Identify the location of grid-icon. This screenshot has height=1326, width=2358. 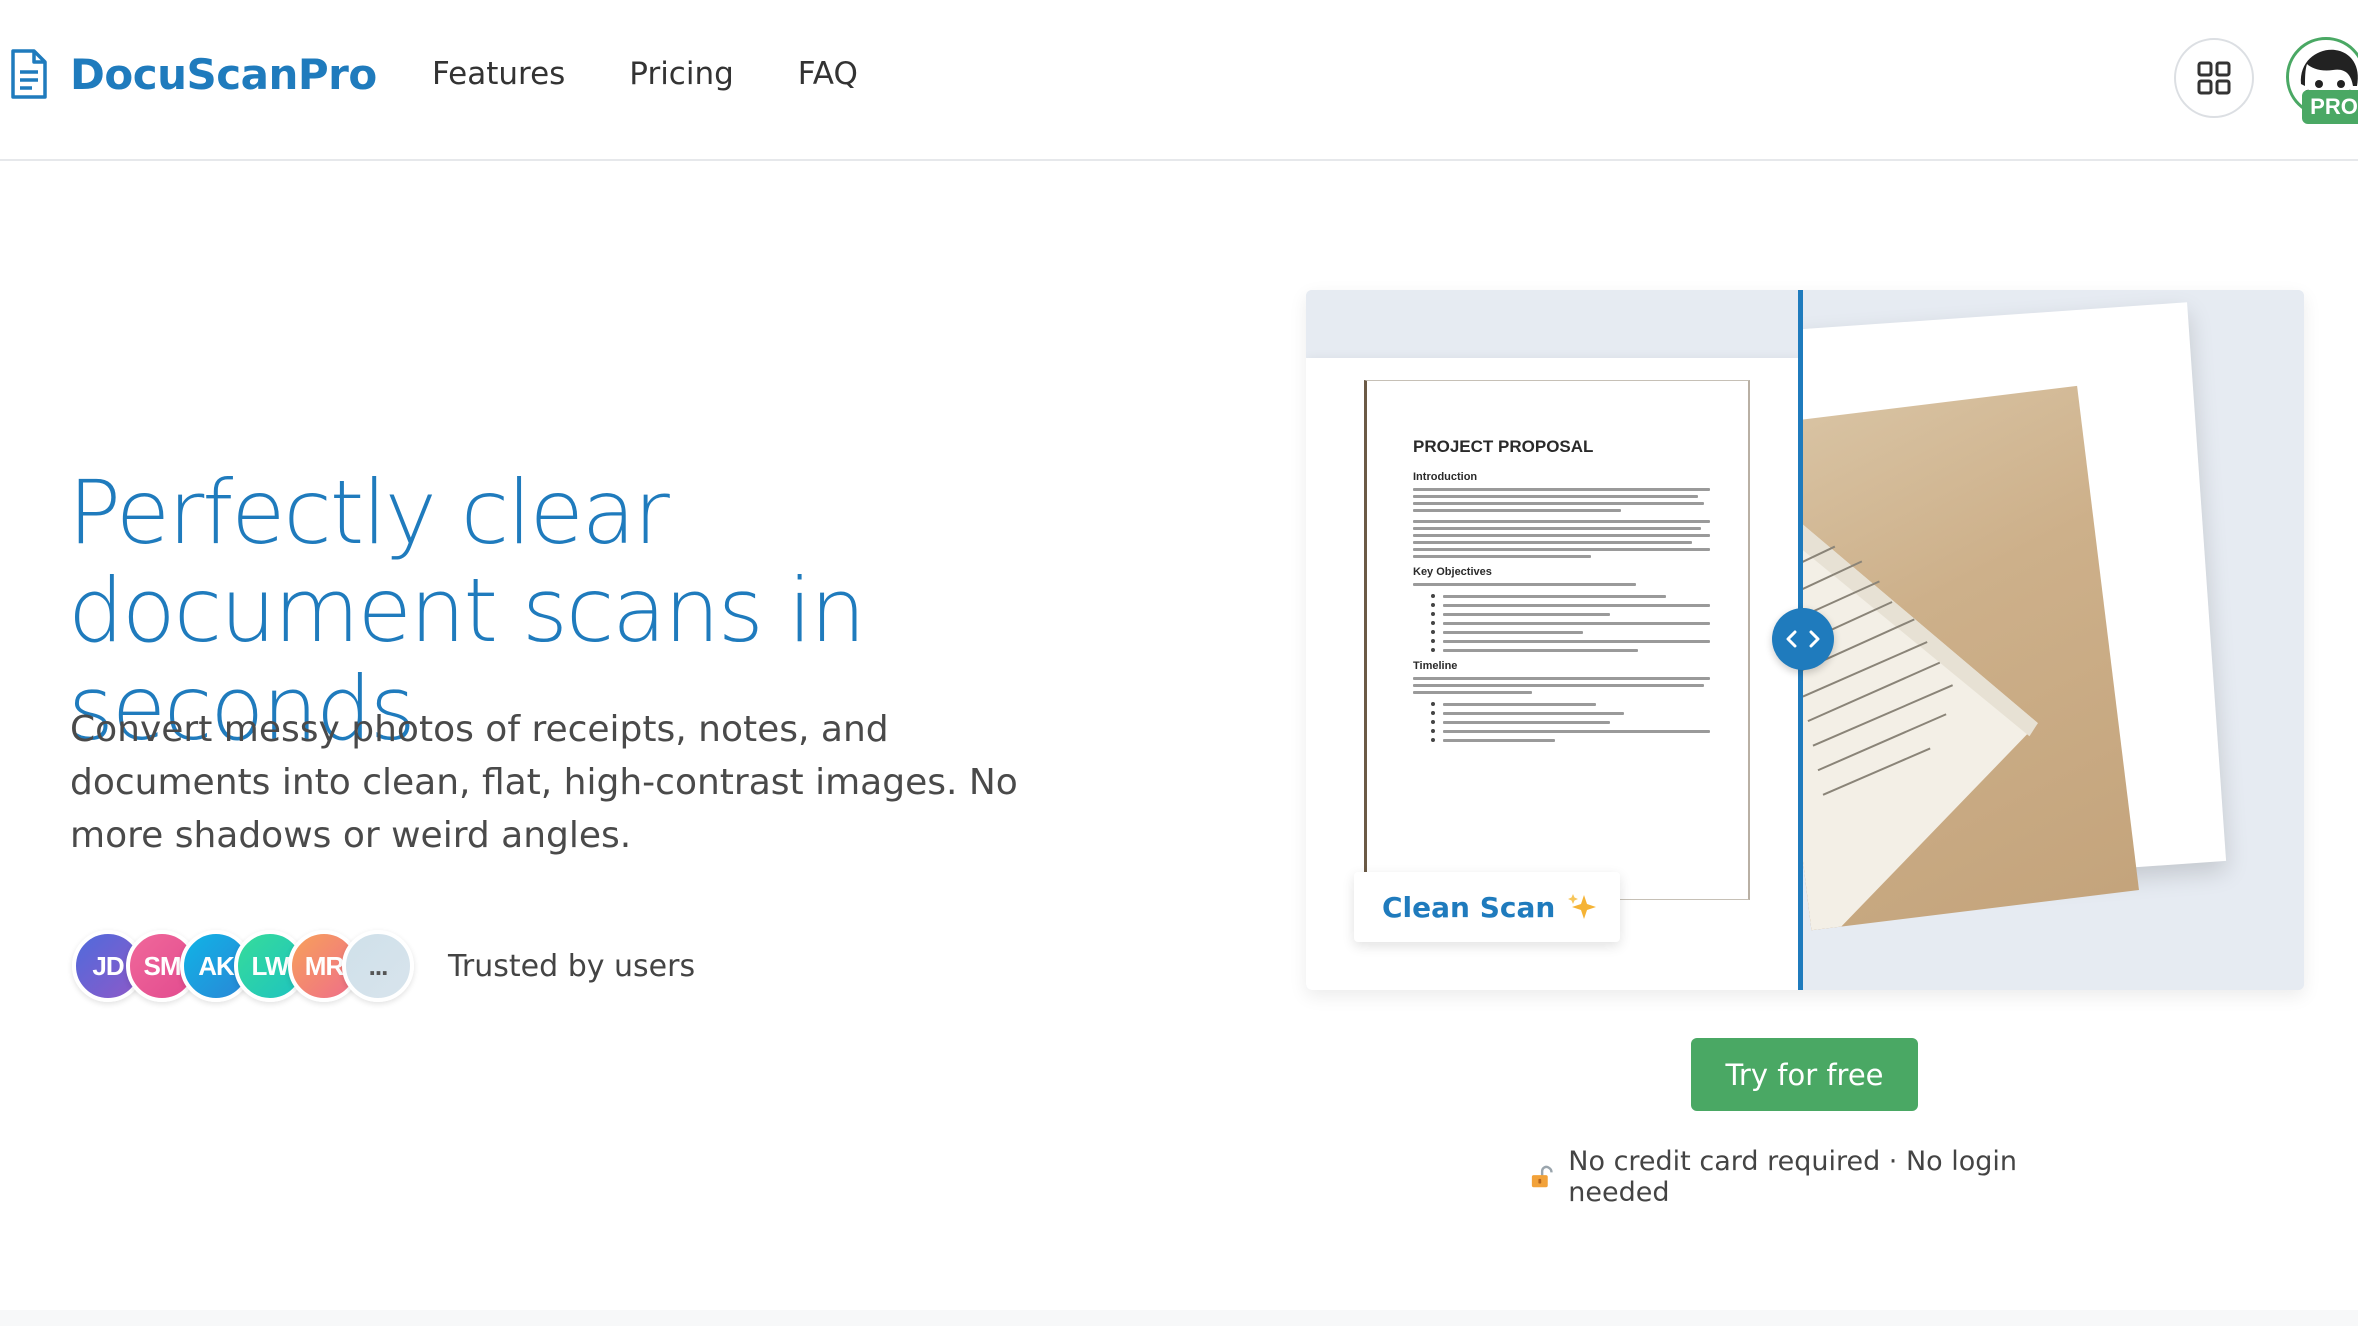
(2214, 78).